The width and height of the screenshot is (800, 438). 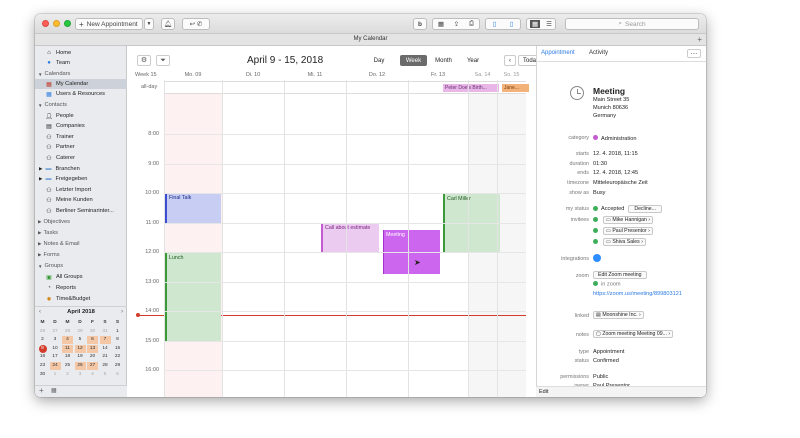 What do you see at coordinates (638, 294) in the screenshot?
I see `zoom-link: https://zoom.us/meeting/899803121` at bounding box center [638, 294].